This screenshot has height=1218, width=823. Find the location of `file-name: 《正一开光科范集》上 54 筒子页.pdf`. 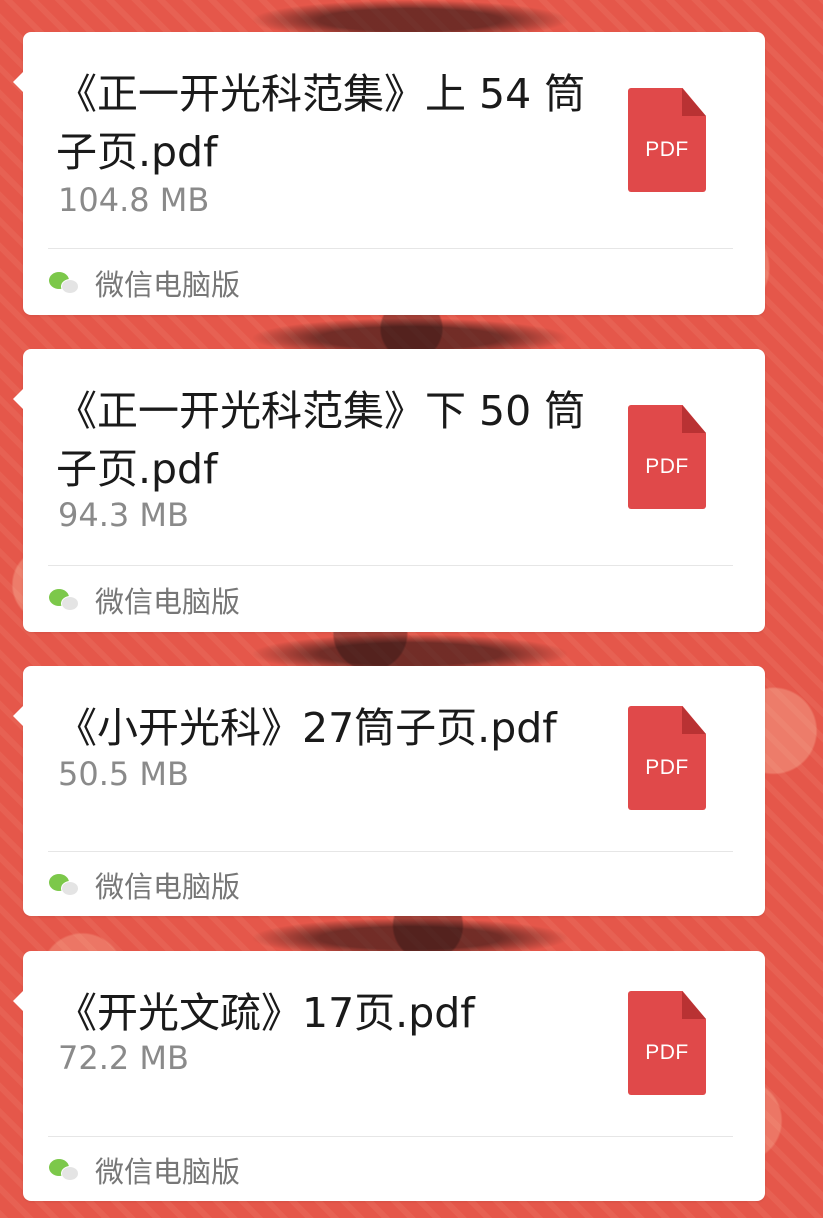

file-name: 《正一开光科范集》上 54 筒子页.pdf is located at coordinates (321, 123).